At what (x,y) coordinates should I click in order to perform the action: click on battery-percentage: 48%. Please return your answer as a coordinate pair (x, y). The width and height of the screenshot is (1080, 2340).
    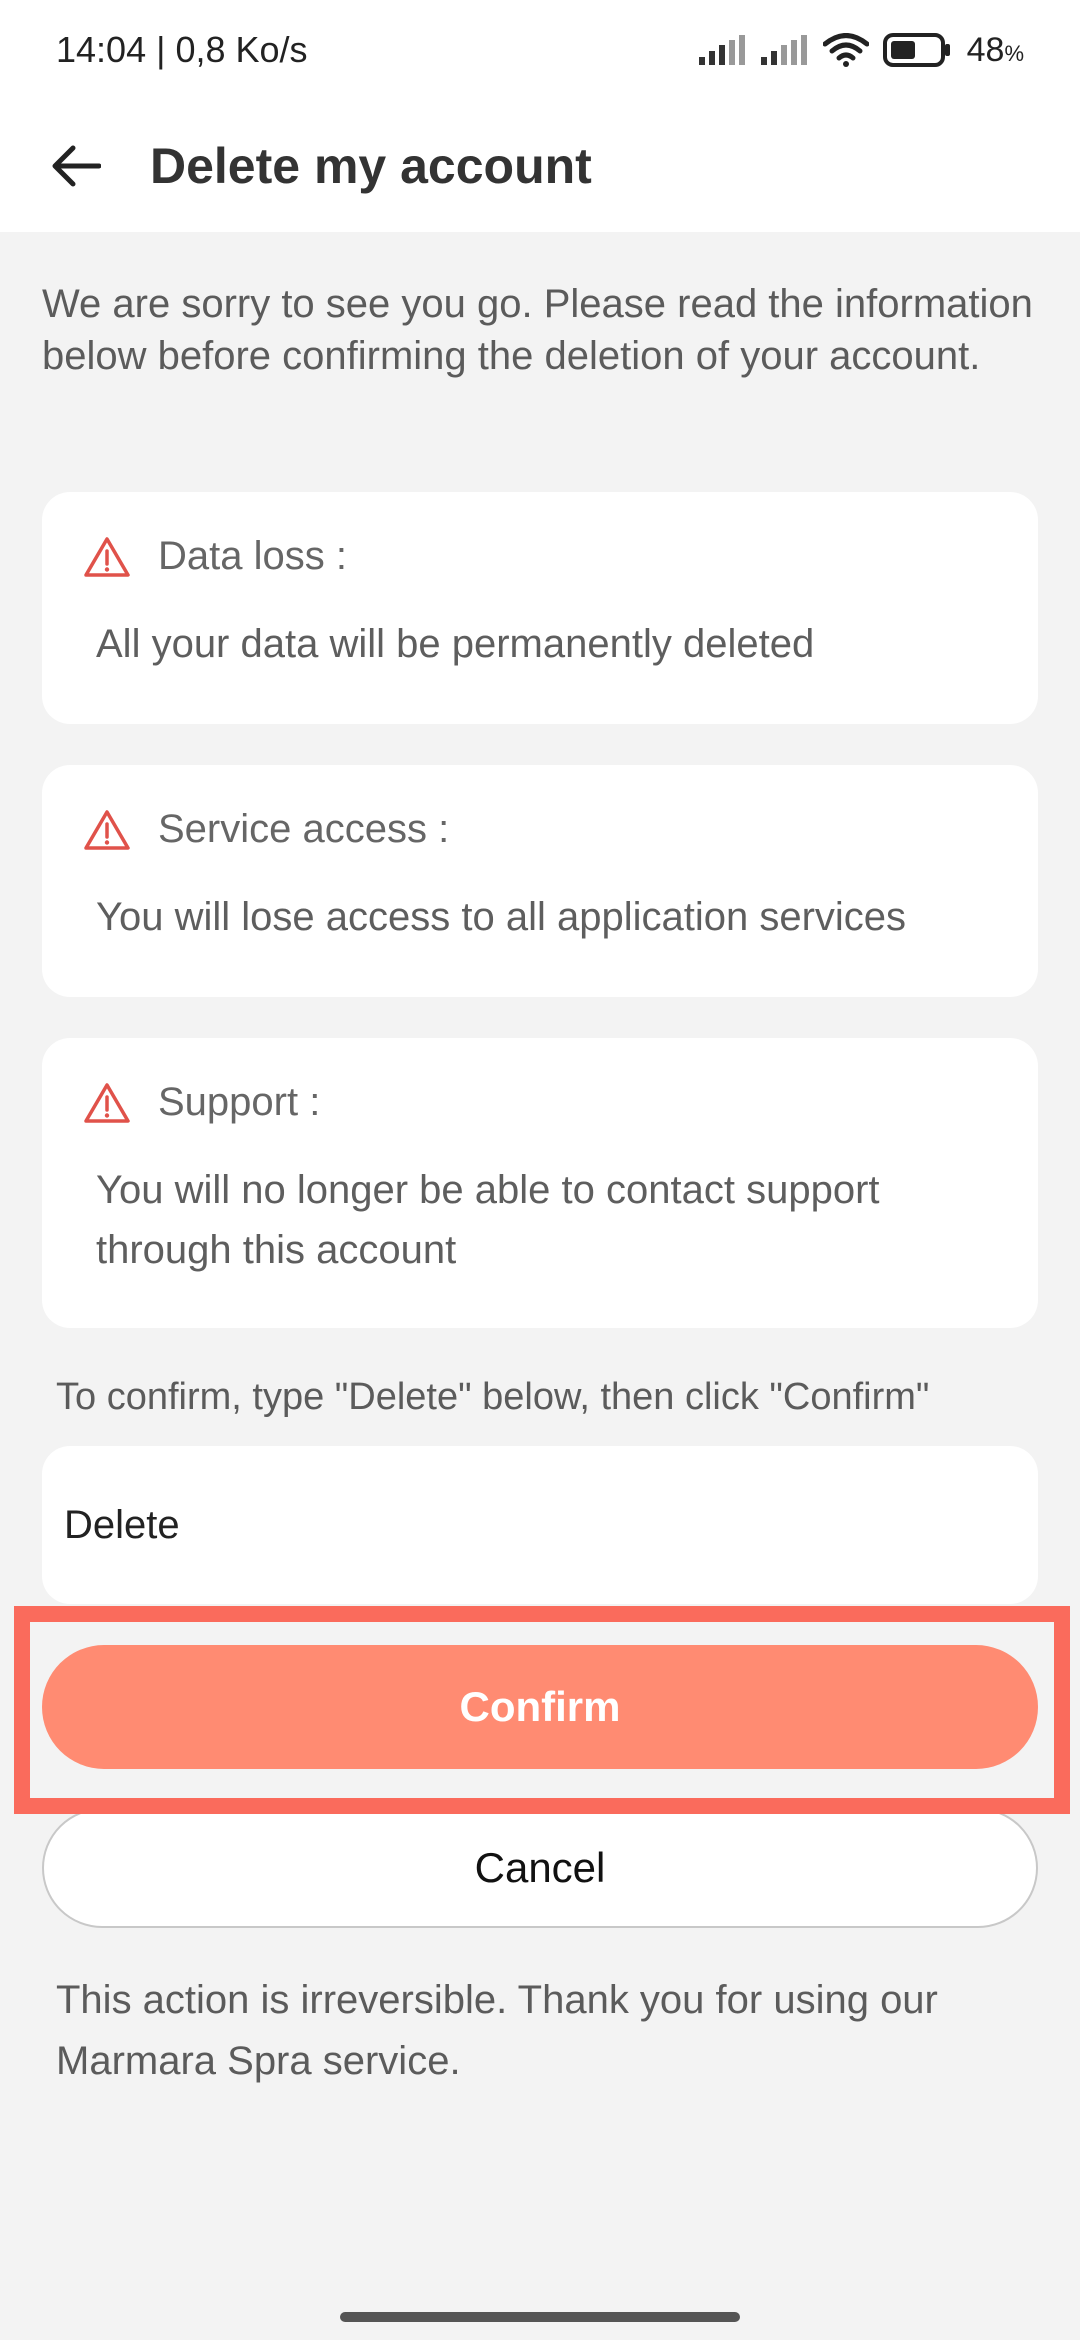
    Looking at the image, I should click on (995, 49).